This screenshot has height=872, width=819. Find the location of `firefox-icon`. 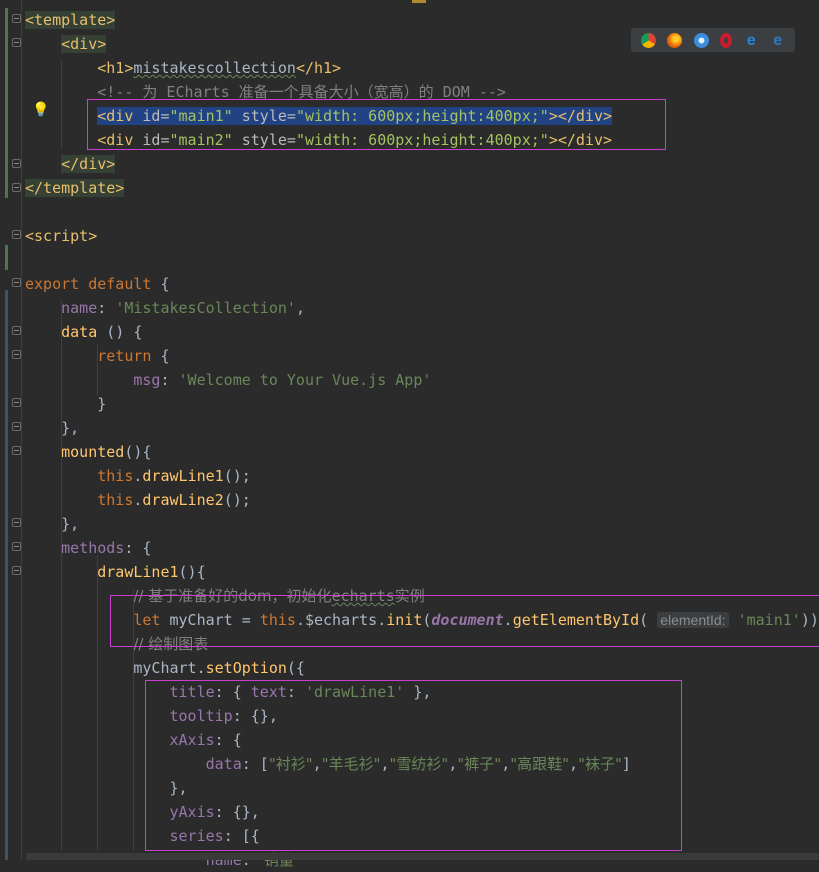

firefox-icon is located at coordinates (675, 40).